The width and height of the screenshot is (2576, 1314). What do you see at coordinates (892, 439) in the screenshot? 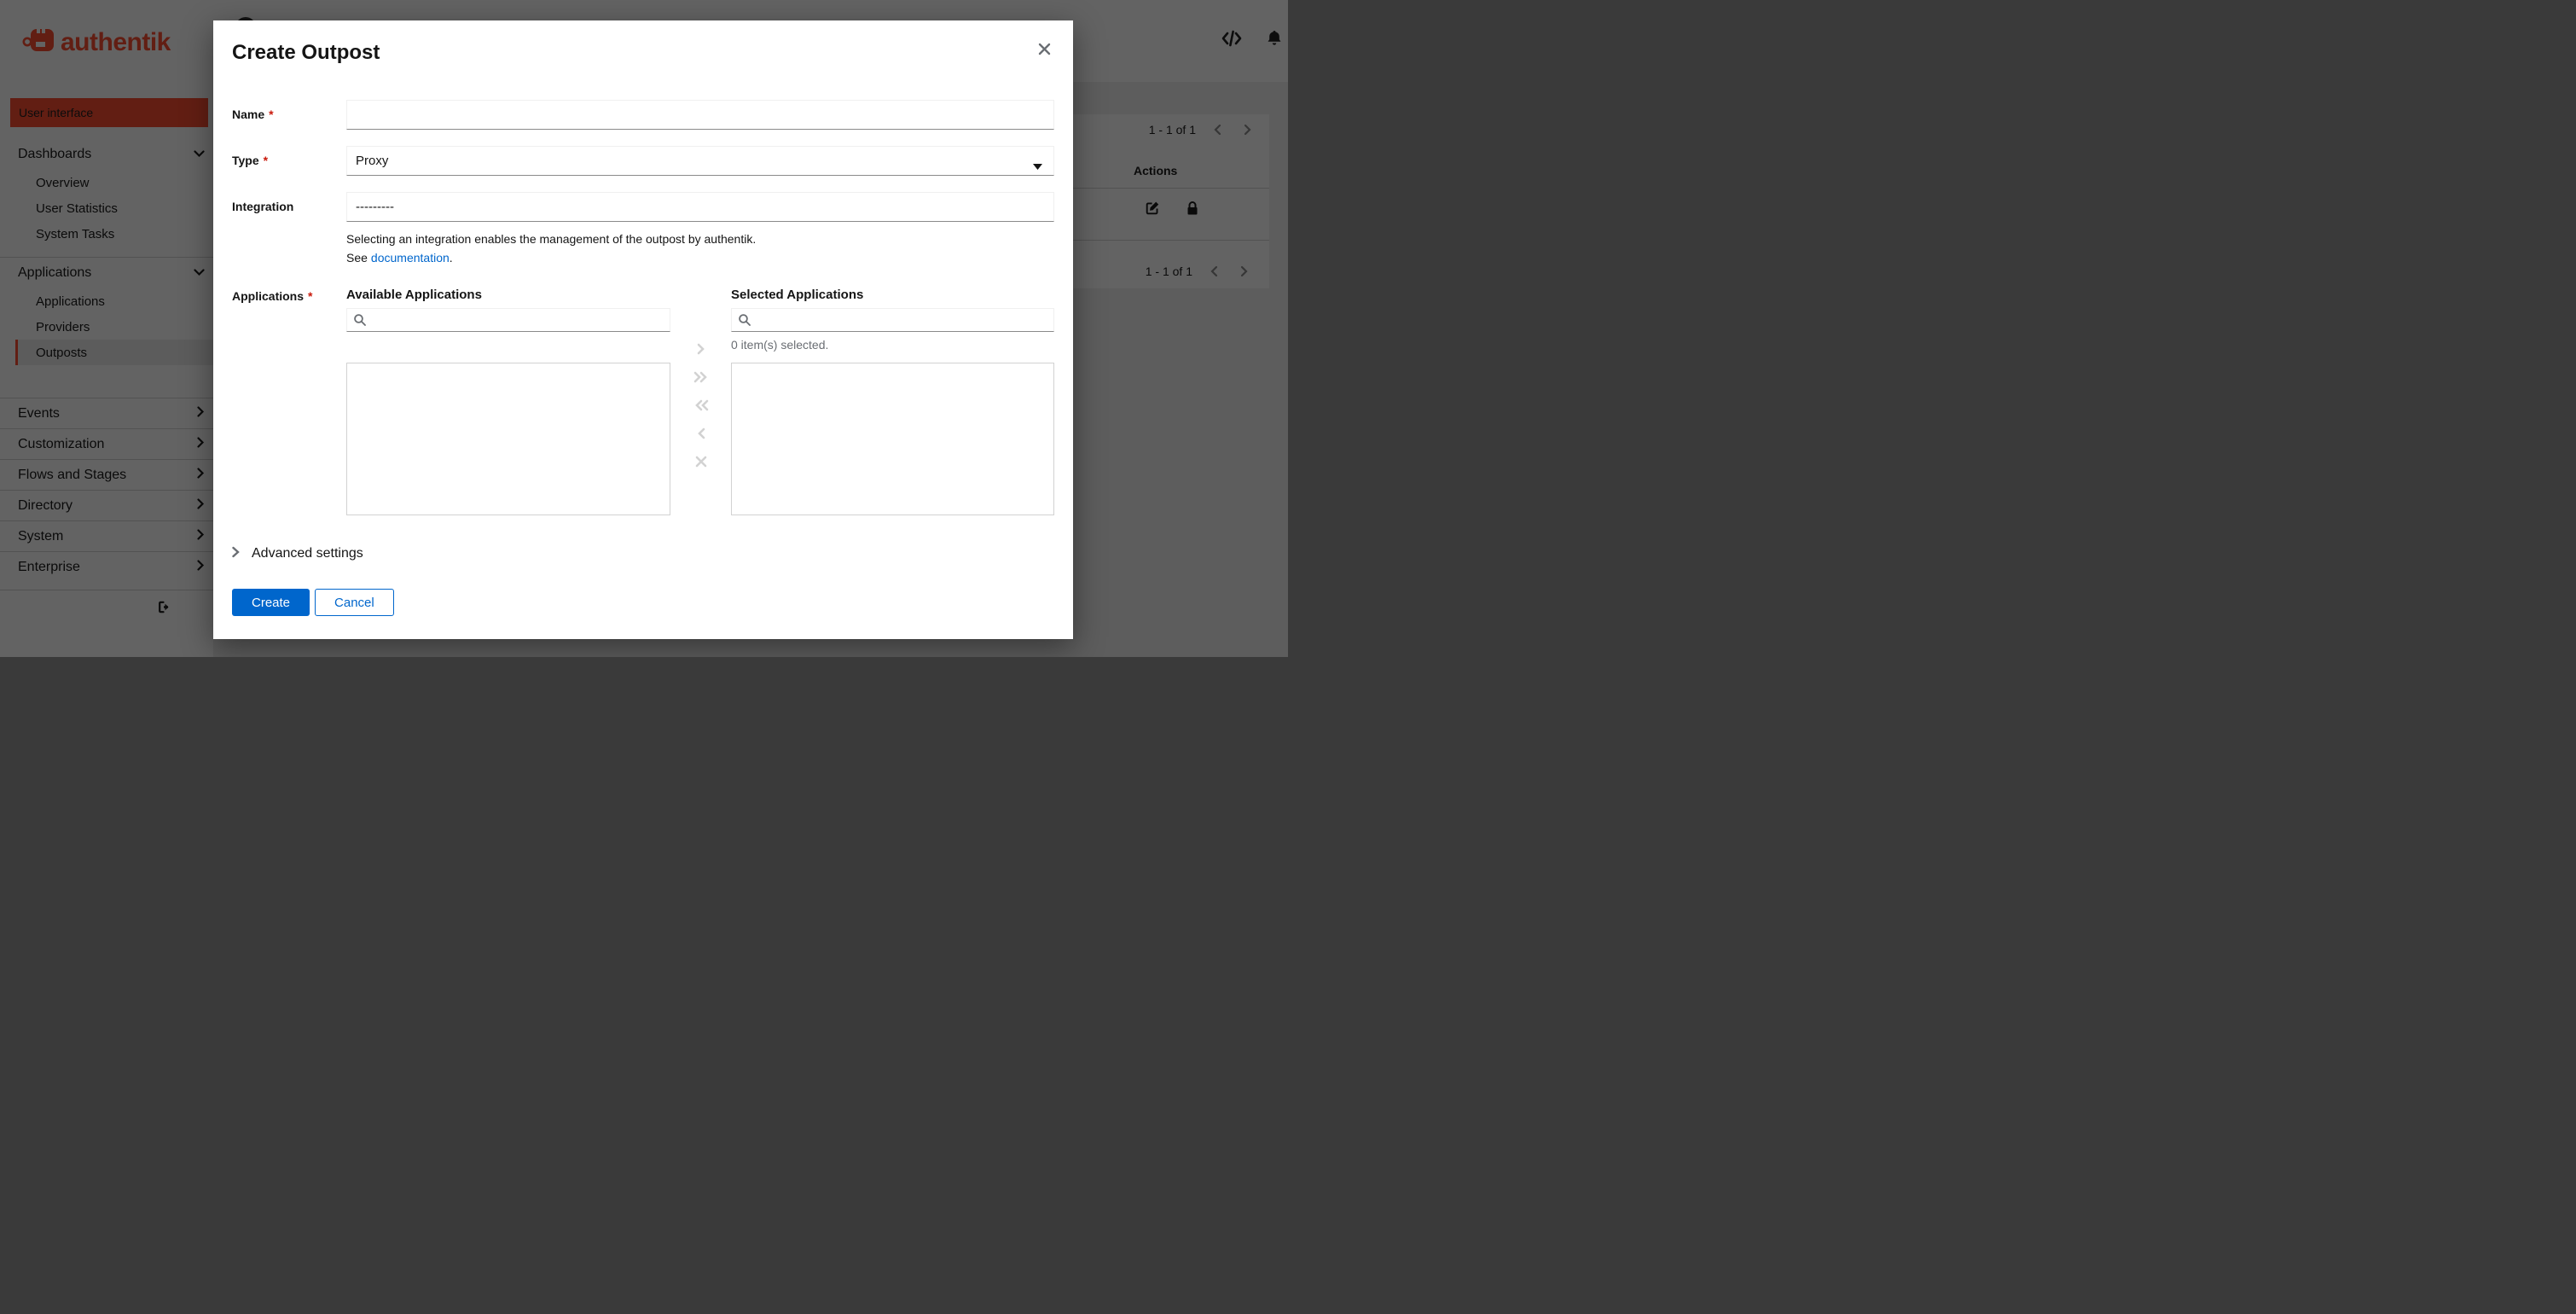
I see `selected-applications-list` at bounding box center [892, 439].